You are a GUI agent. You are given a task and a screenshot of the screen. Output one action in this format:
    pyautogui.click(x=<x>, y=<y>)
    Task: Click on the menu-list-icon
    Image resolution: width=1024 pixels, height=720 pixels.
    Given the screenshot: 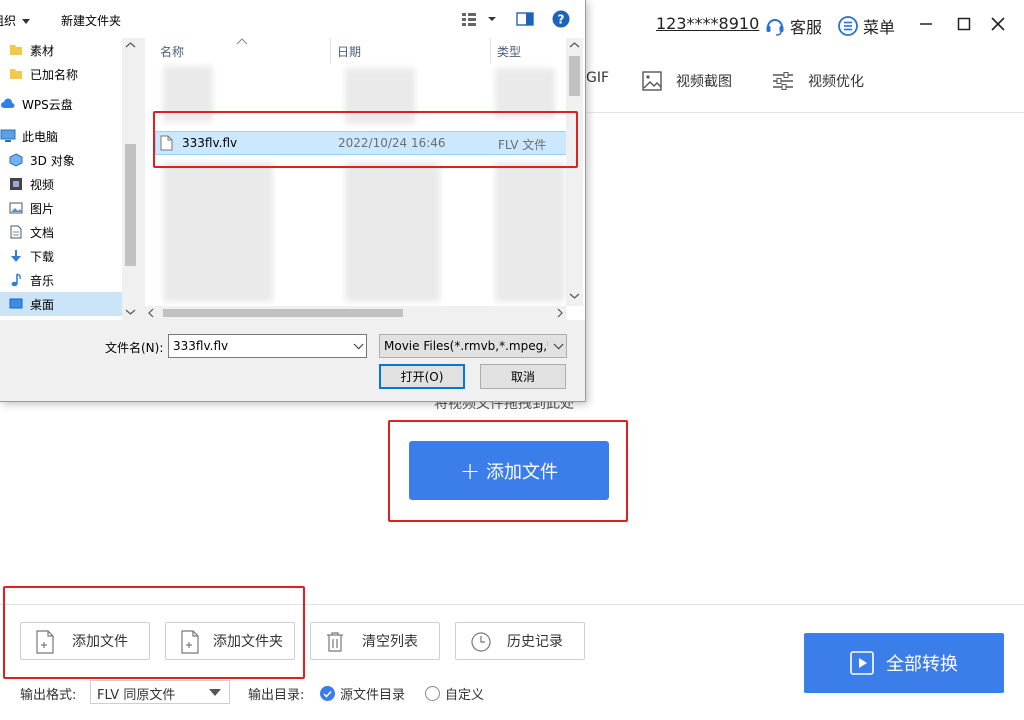 What is the action you would take?
    pyautogui.click(x=848, y=26)
    